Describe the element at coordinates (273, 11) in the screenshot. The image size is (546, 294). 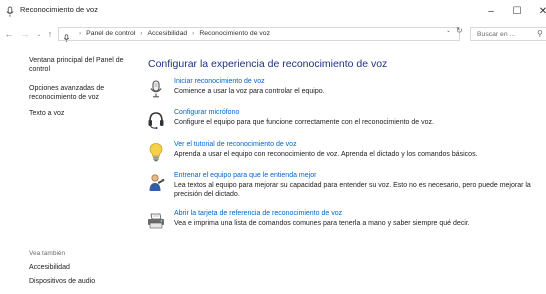
I see `title-bar: Reconocimiento de voz – ☐ ✕` at that location.